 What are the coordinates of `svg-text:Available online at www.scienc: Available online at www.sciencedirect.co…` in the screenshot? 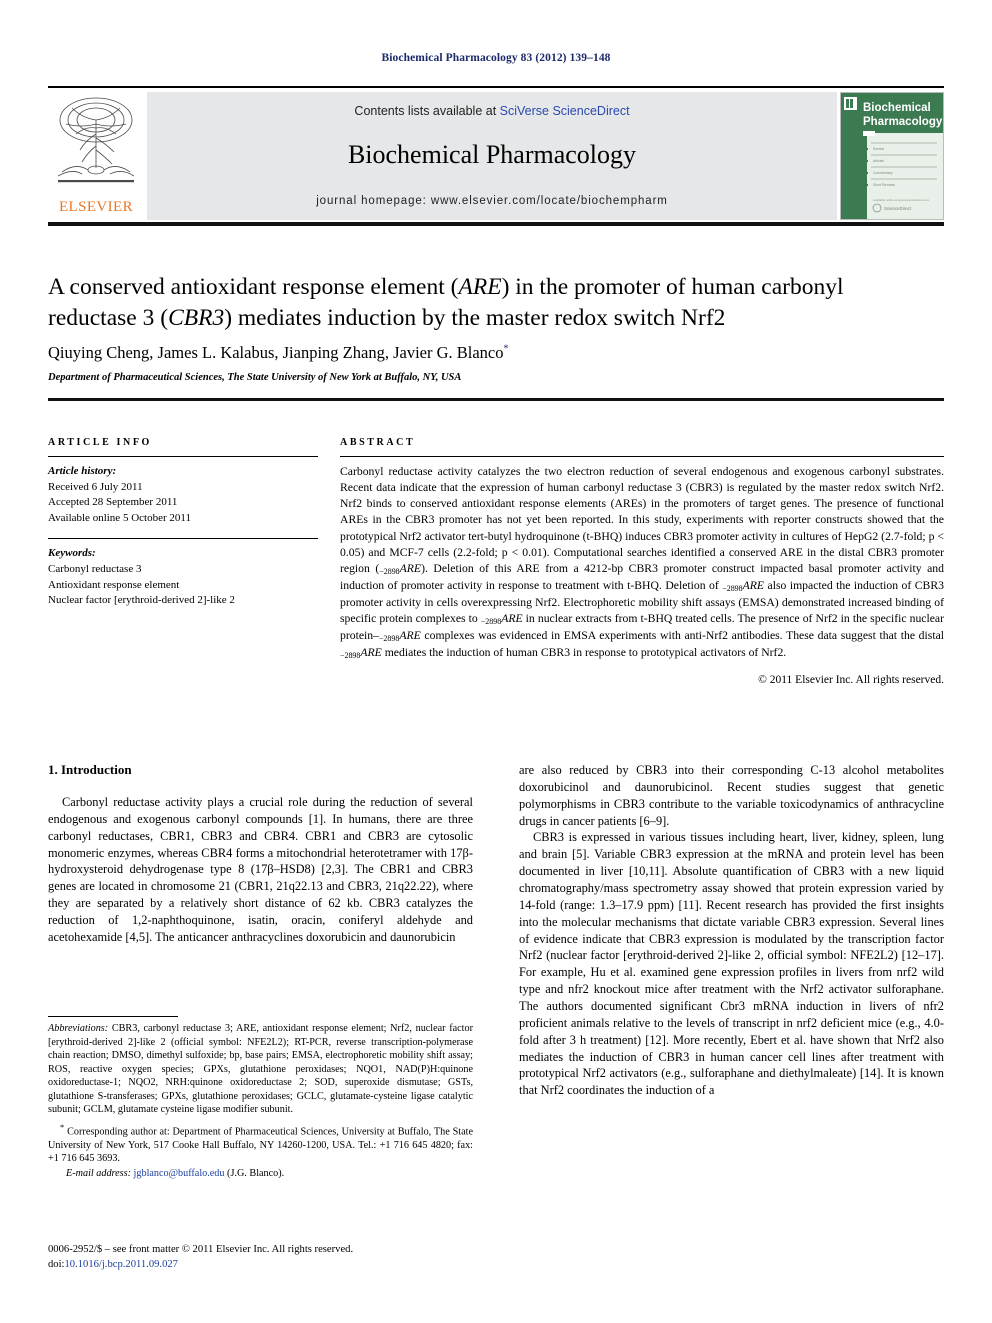 It's located at (901, 200).